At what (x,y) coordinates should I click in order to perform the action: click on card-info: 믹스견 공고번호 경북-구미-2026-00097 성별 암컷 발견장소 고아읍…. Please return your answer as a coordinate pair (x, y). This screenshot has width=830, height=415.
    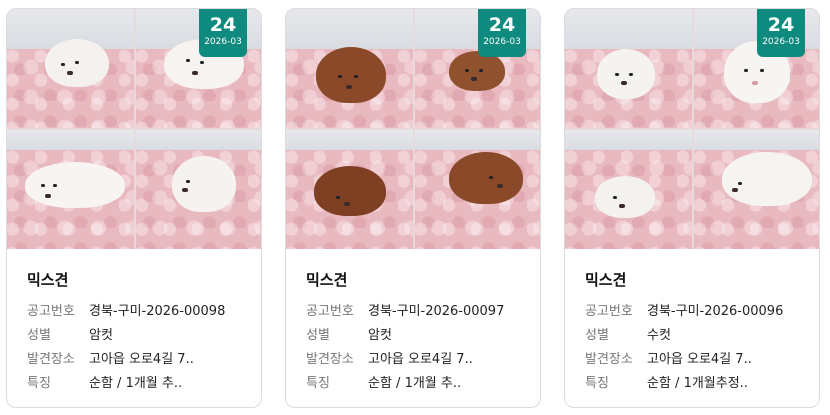
    Looking at the image, I should click on (417, 320).